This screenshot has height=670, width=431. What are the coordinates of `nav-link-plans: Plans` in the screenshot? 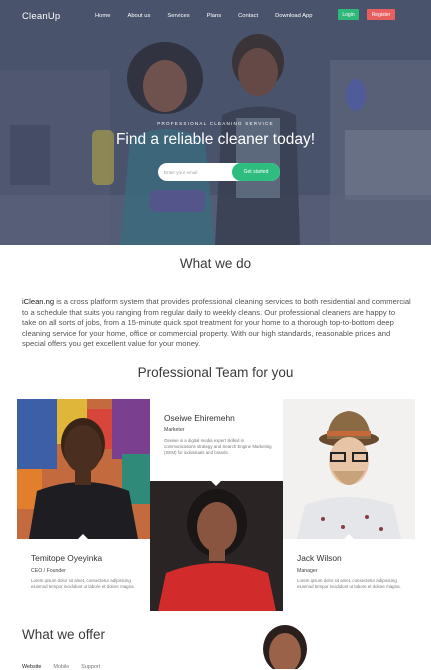 It's located at (214, 16).